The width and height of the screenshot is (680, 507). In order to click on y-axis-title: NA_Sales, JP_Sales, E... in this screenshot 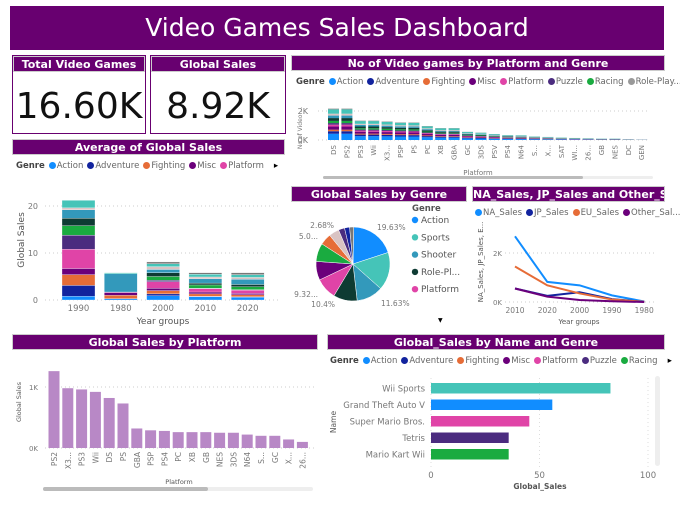, I will do `click(481, 262)`.